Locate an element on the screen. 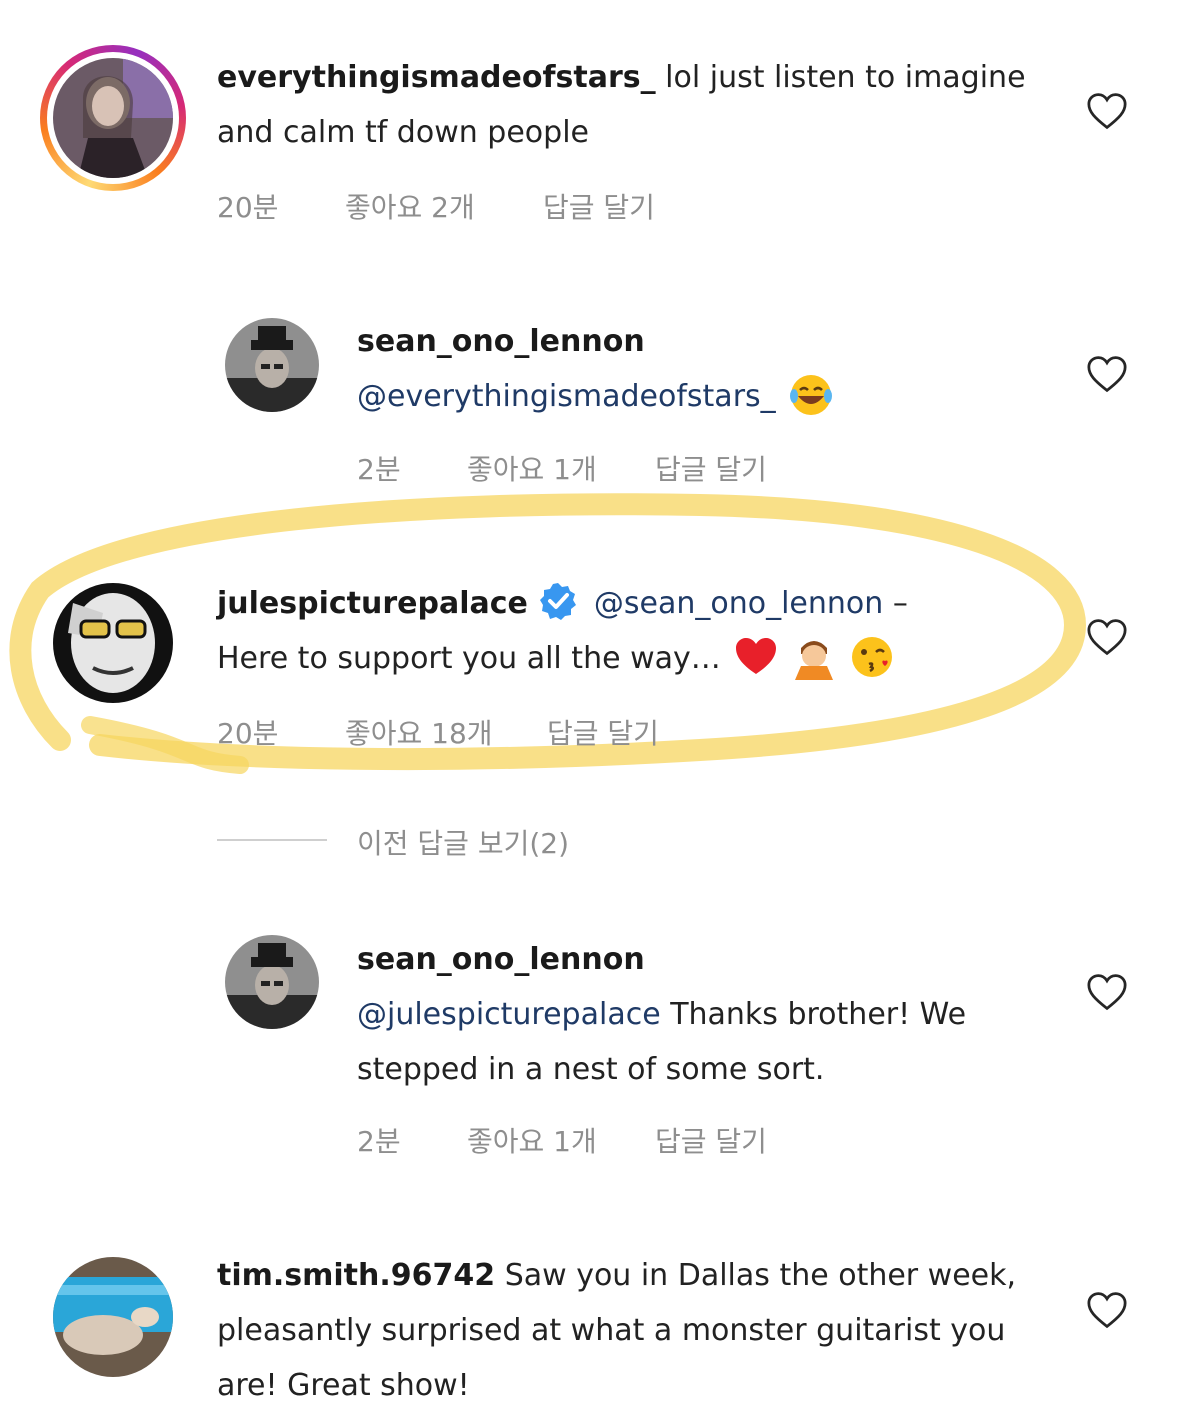  laughing-tears-emoji is located at coordinates (811, 395).